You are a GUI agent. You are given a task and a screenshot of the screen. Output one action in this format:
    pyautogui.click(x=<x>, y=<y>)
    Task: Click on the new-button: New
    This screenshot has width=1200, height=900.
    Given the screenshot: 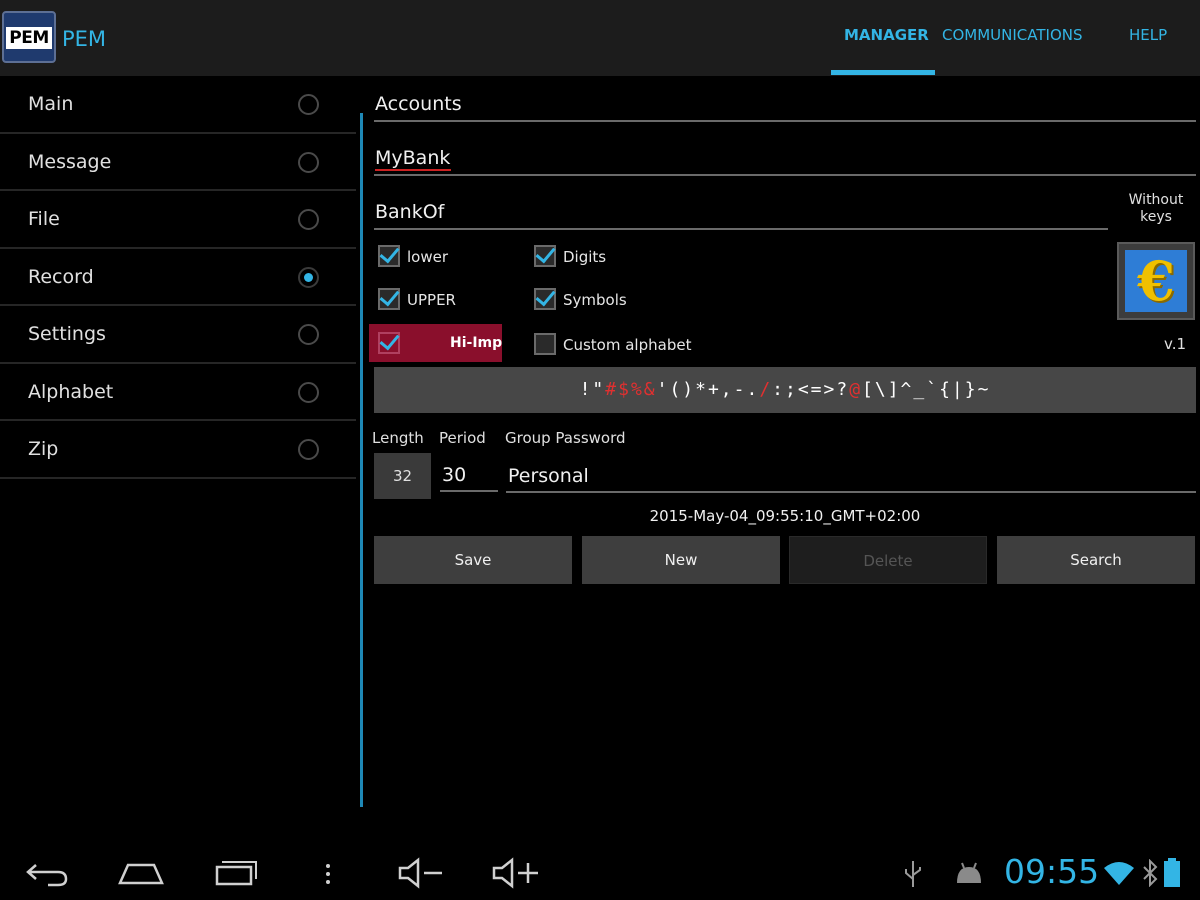 What is the action you would take?
    pyautogui.click(x=681, y=560)
    